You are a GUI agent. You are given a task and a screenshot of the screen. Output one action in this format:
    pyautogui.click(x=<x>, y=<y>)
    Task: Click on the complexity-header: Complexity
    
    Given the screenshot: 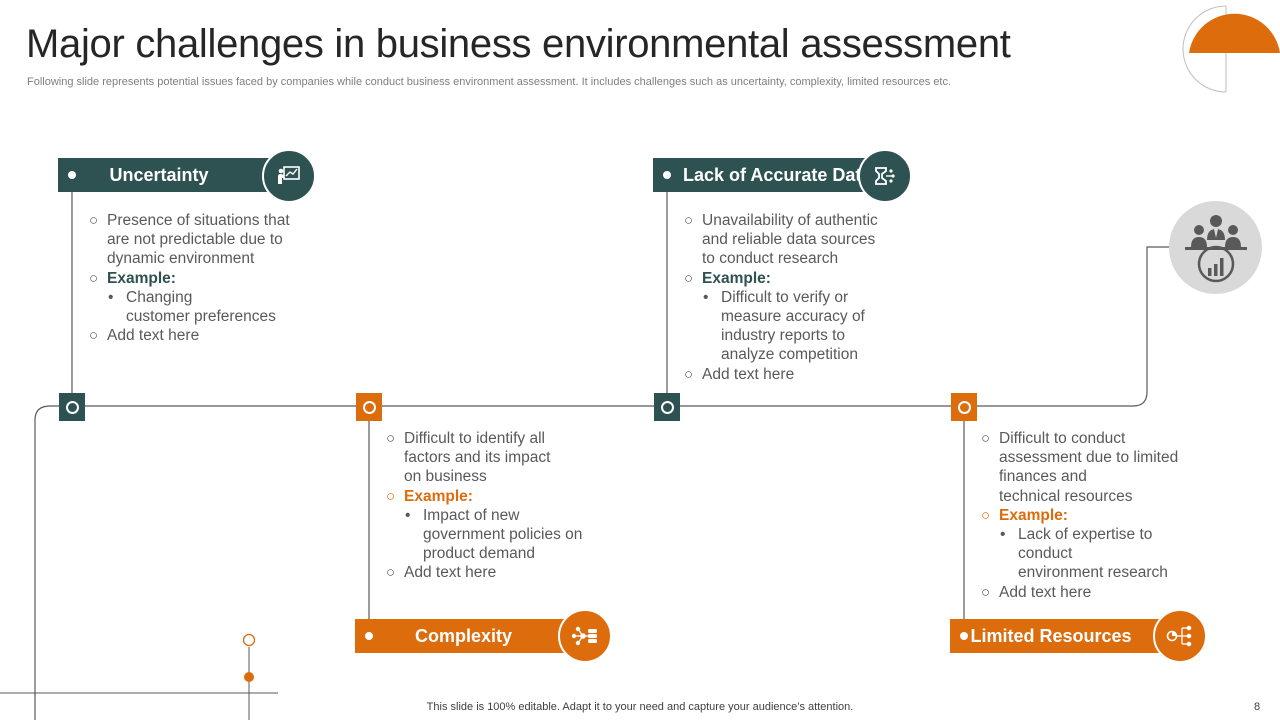 What is the action you would take?
    pyautogui.click(x=466, y=636)
    